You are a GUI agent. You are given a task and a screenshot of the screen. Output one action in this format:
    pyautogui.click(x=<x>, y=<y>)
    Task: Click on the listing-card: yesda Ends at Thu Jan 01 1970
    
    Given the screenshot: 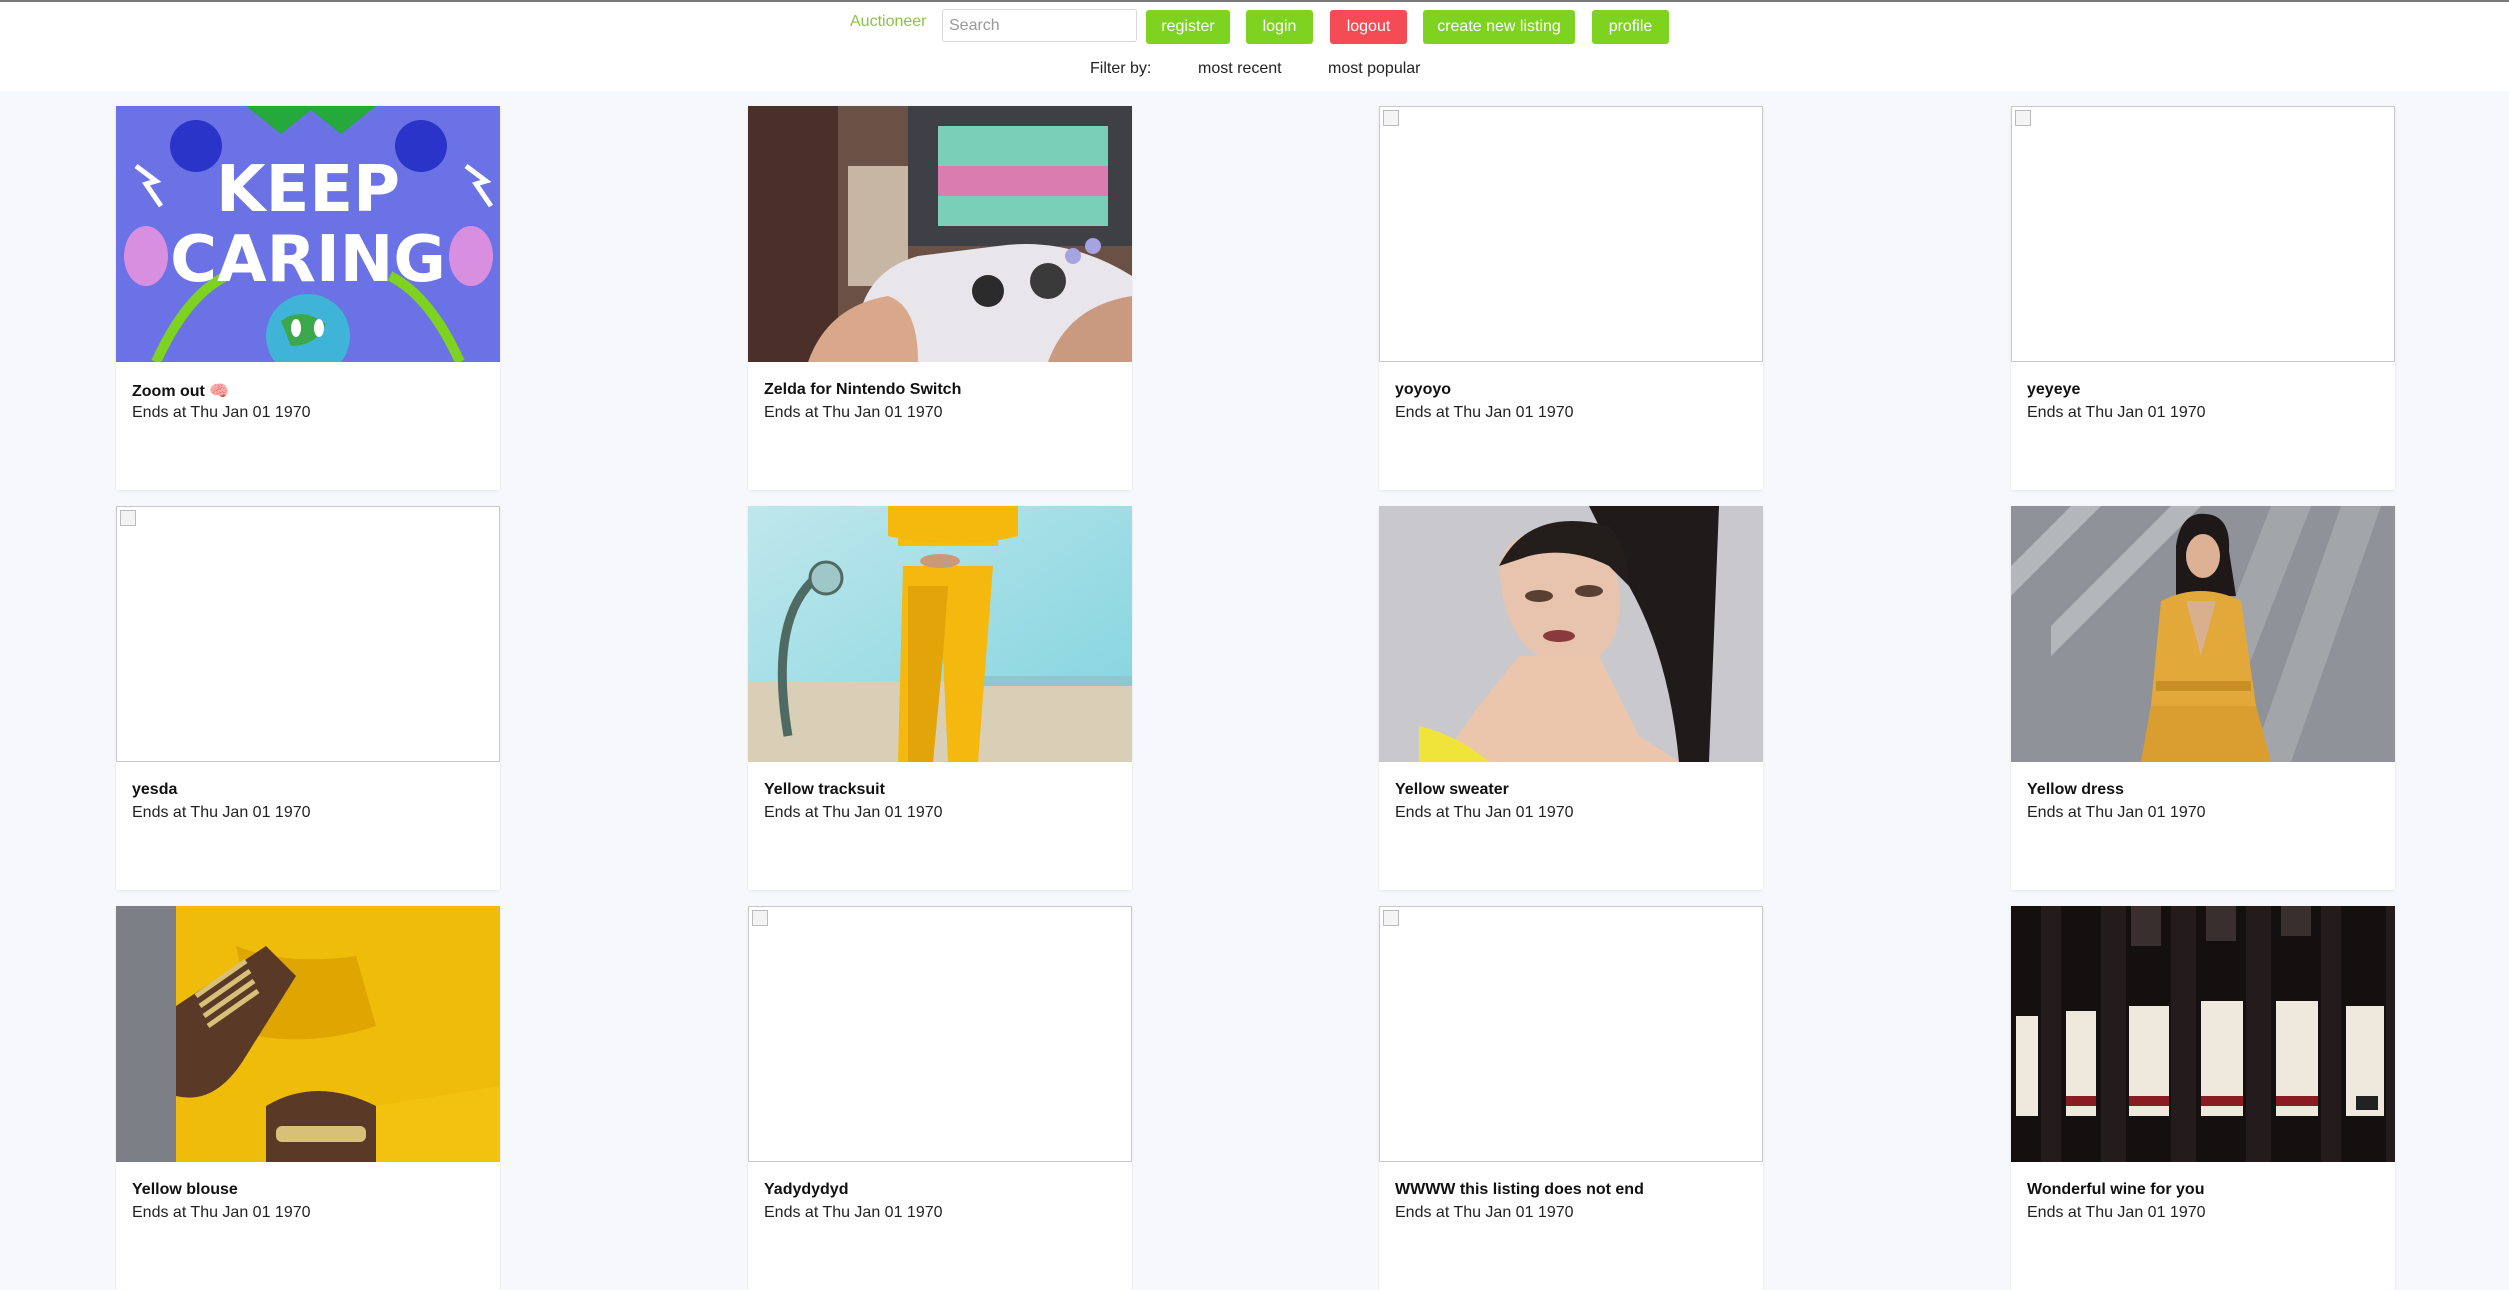 What is the action you would take?
    pyautogui.click(x=308, y=698)
    